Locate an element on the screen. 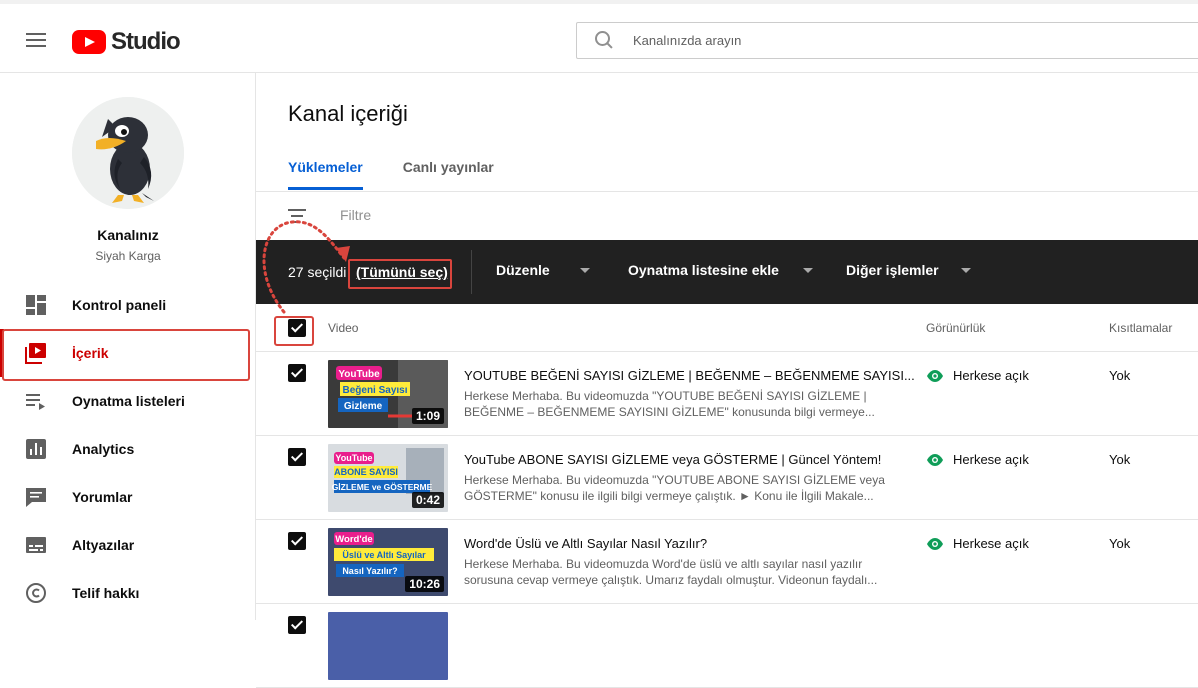 The image size is (1198, 688). thumb-line: Word'de is located at coordinates (353, 539).